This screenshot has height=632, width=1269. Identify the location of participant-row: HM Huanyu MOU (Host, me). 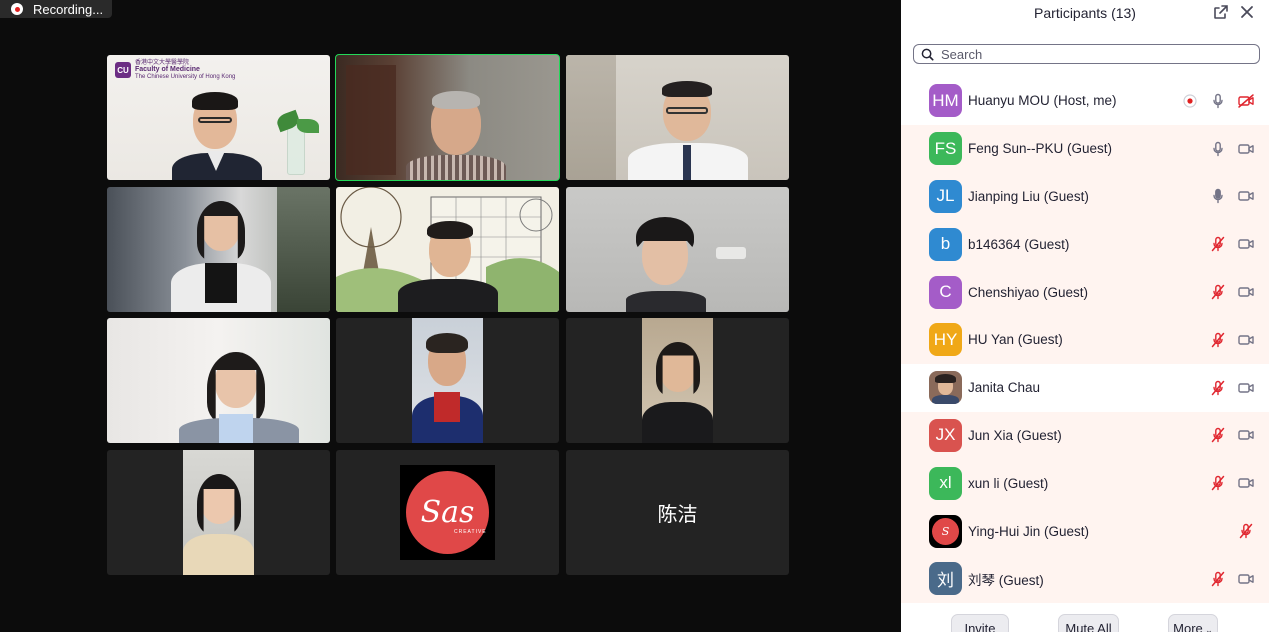
(1085, 101).